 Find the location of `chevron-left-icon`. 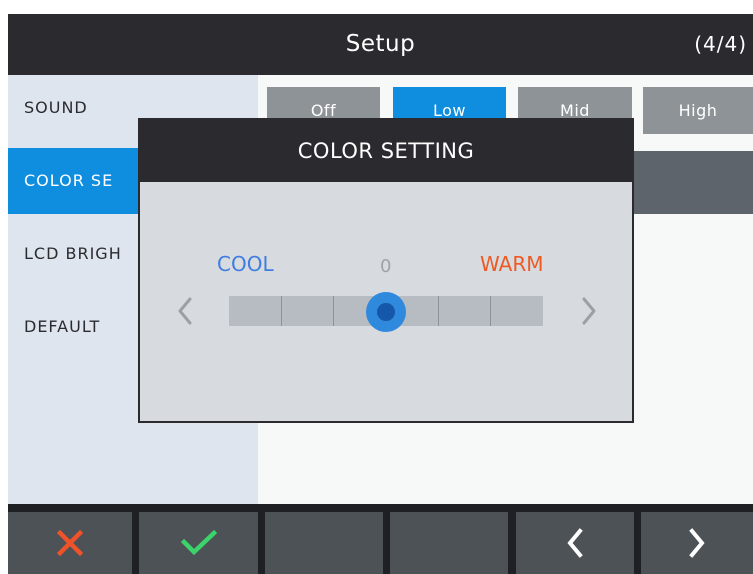

chevron-left-icon is located at coordinates (575, 543).